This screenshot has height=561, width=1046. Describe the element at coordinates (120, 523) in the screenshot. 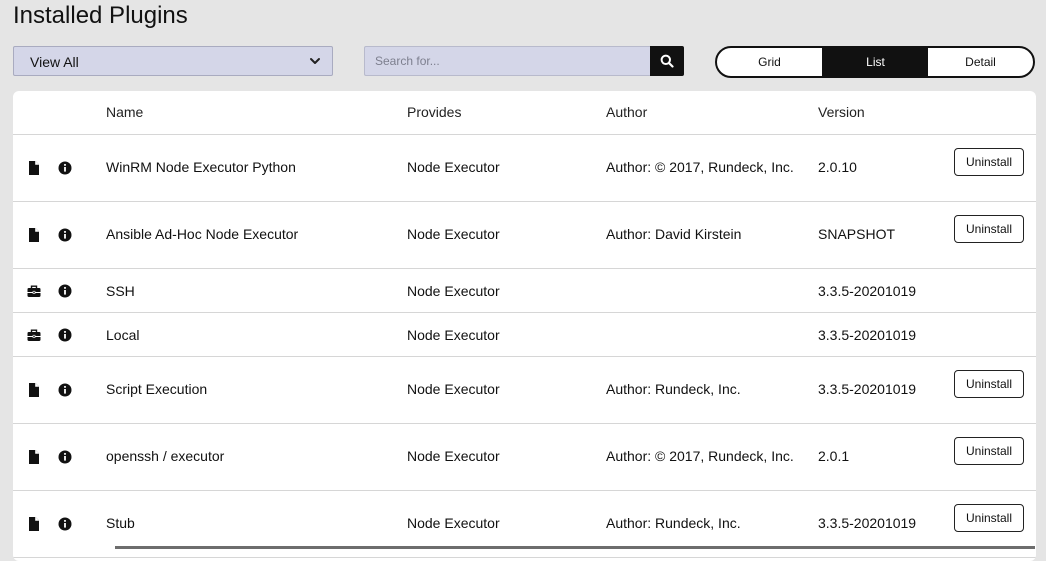

I see `plugin-name: Stub` at that location.